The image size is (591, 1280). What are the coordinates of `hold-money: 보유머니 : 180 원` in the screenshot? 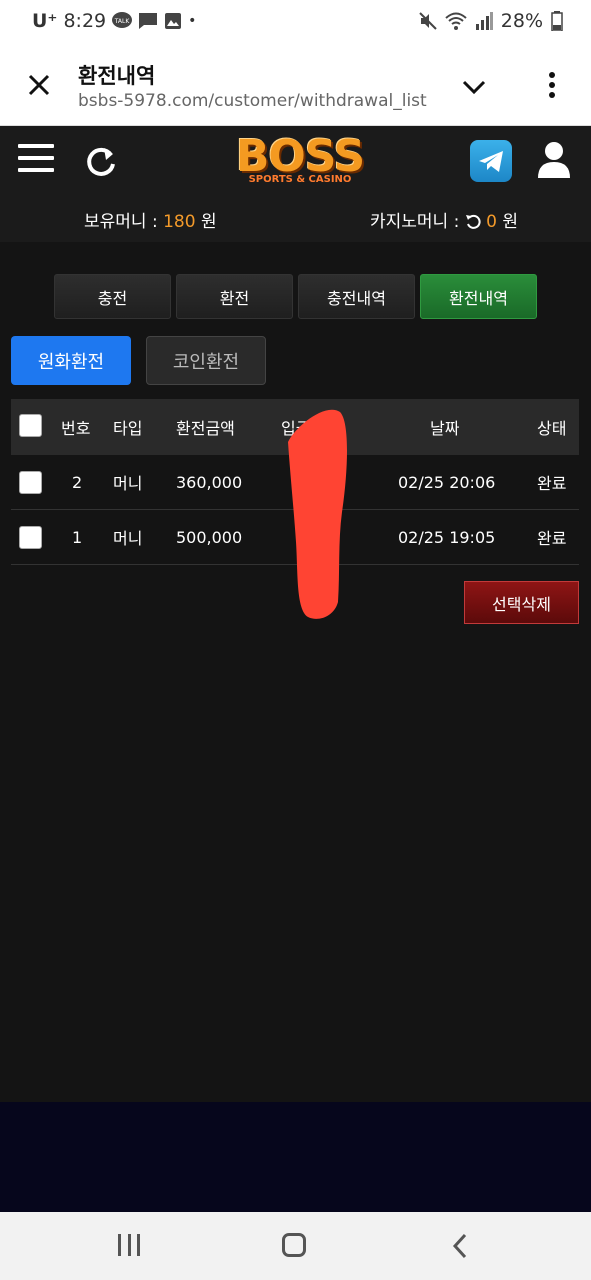 It's located at (150, 219).